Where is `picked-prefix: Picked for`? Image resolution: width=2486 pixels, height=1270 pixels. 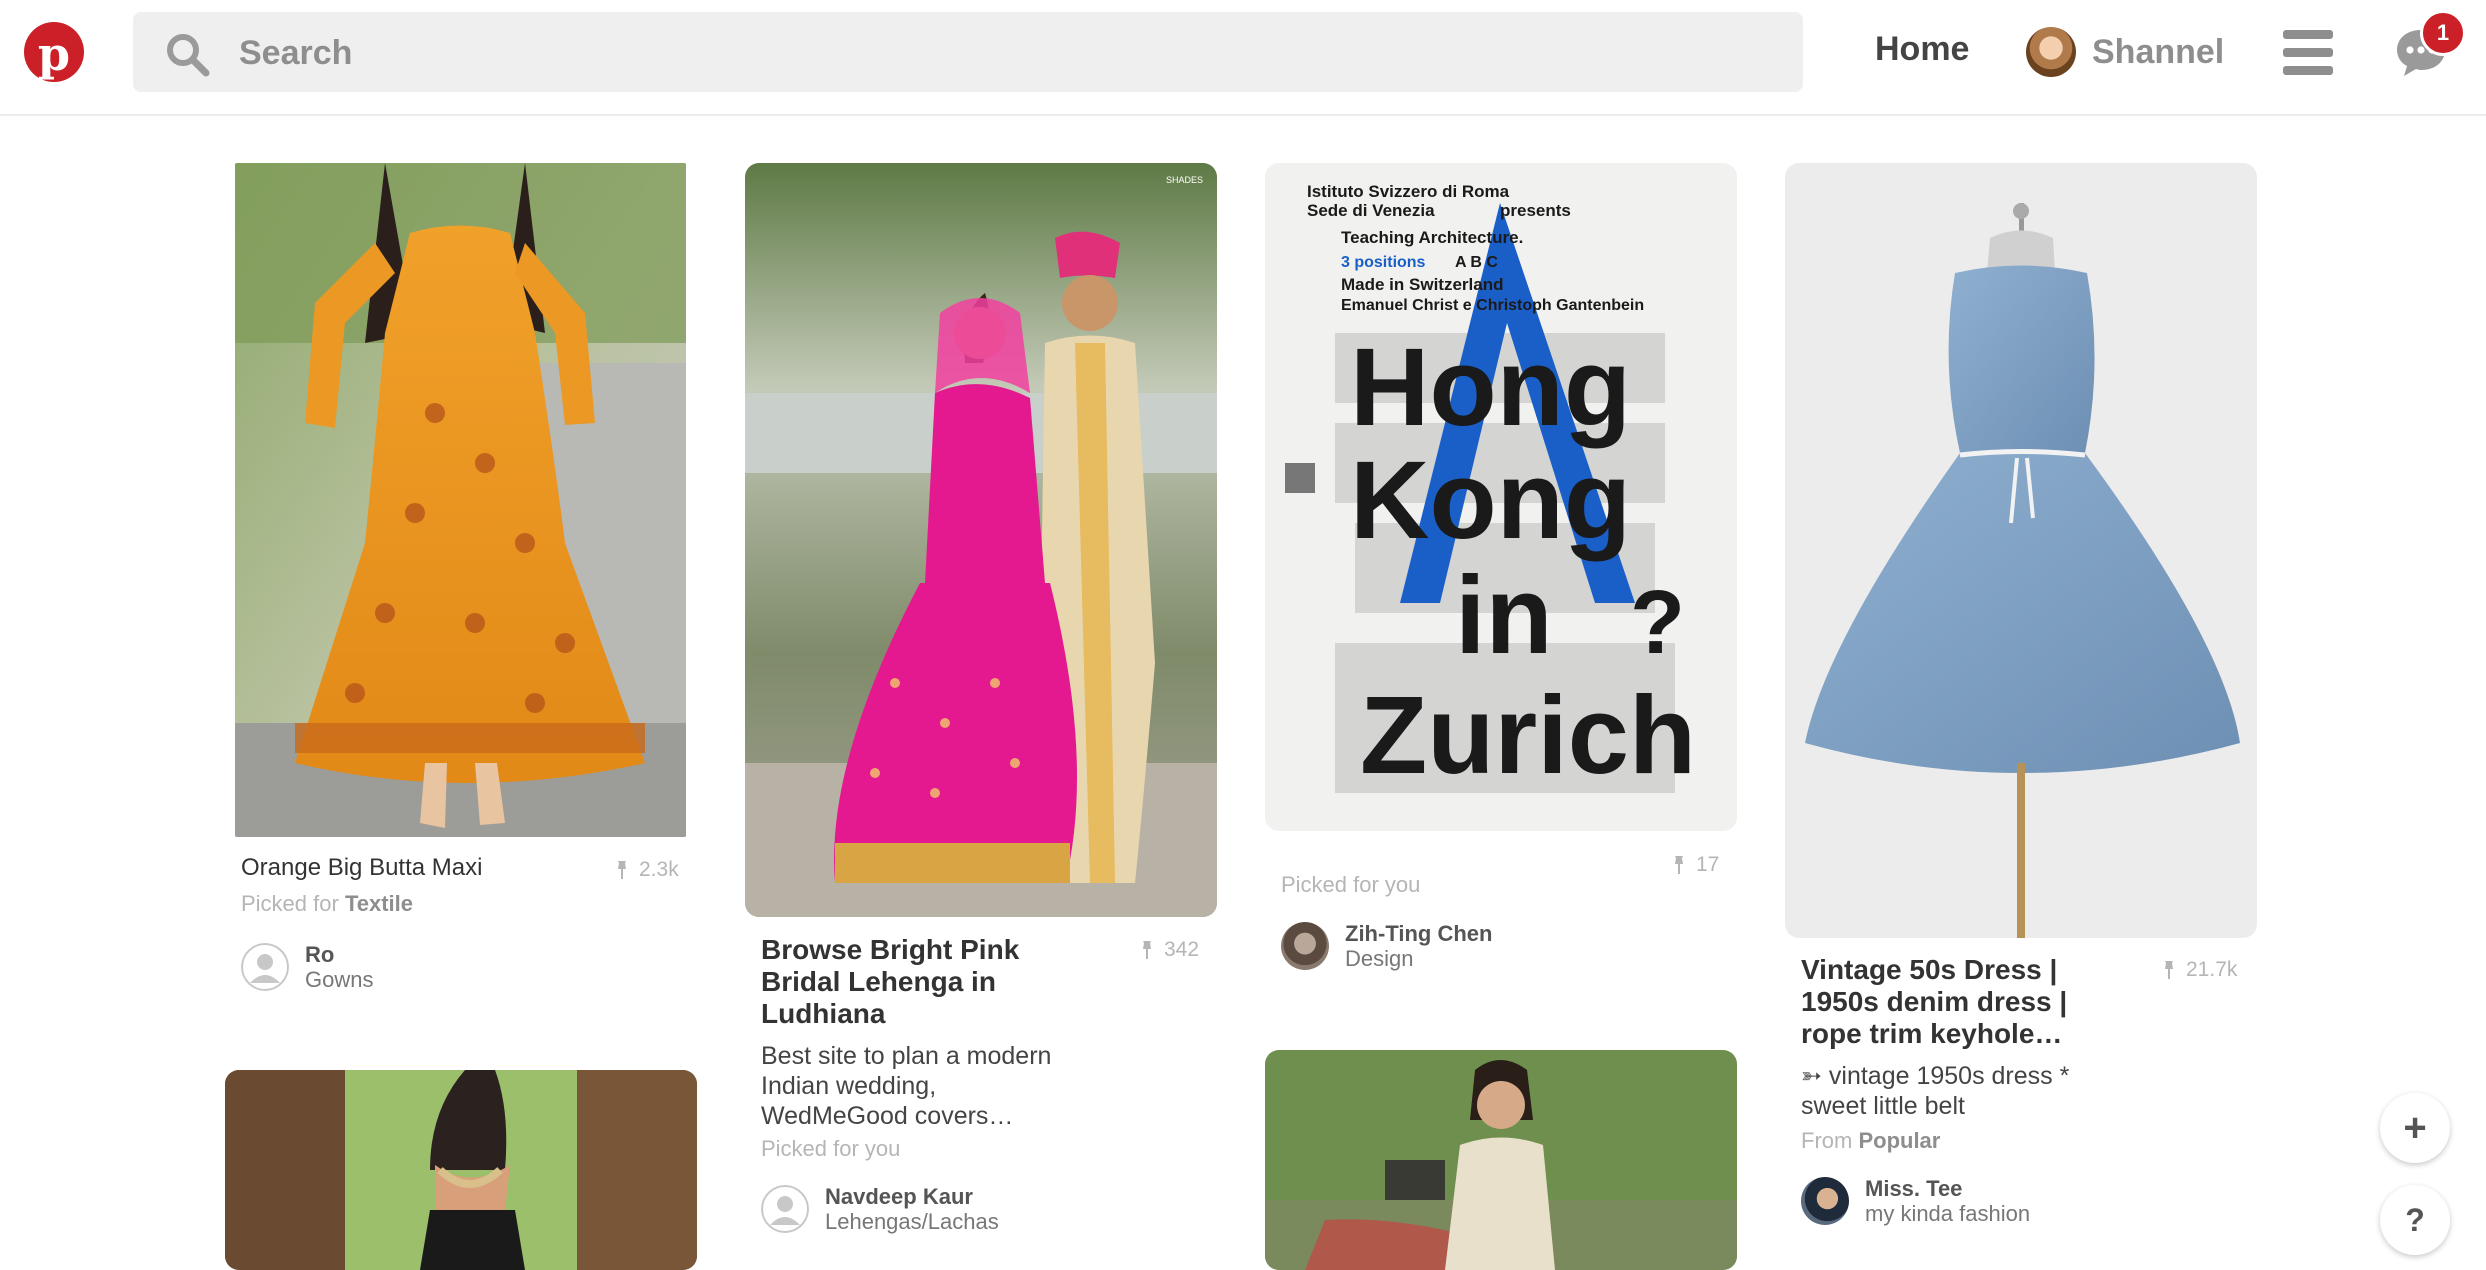
picked-prefix: Picked for is located at coordinates (290, 903).